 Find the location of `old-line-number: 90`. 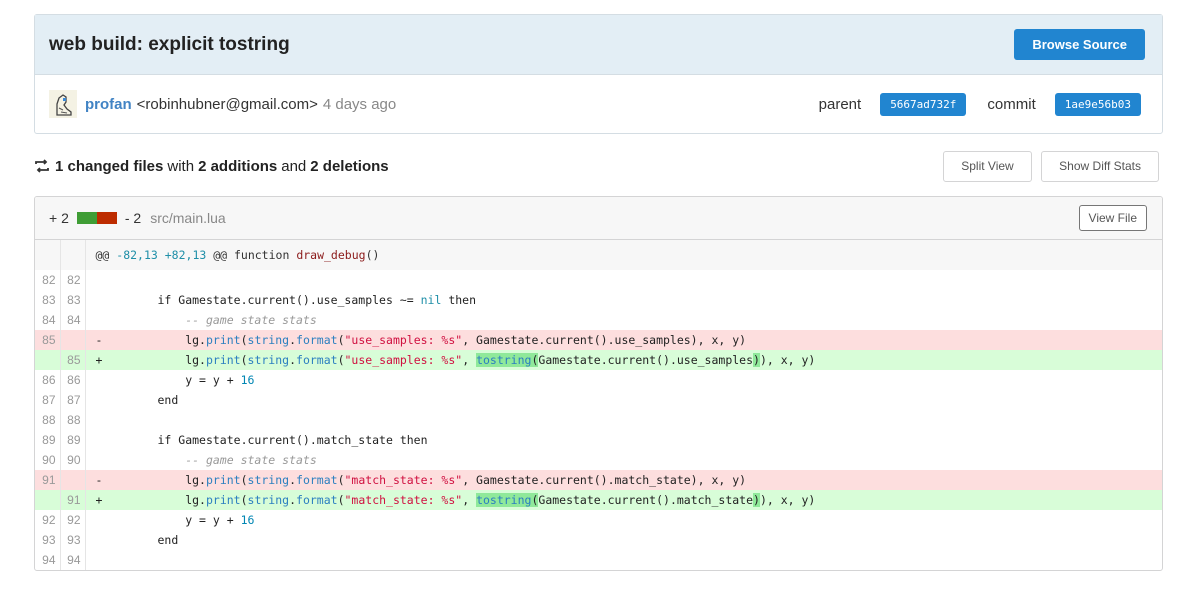

old-line-number: 90 is located at coordinates (48, 460).